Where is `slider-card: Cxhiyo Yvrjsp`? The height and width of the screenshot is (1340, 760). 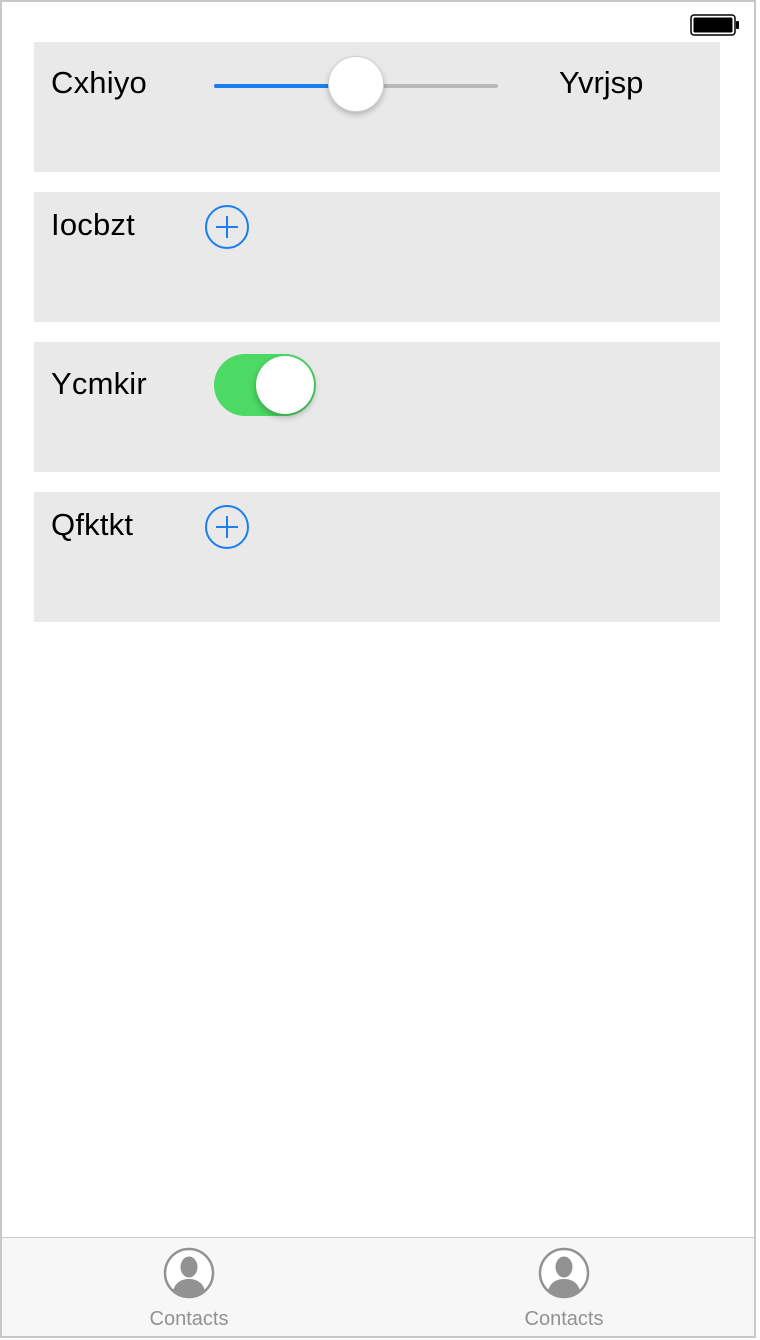 slider-card: Cxhiyo Yvrjsp is located at coordinates (377, 107).